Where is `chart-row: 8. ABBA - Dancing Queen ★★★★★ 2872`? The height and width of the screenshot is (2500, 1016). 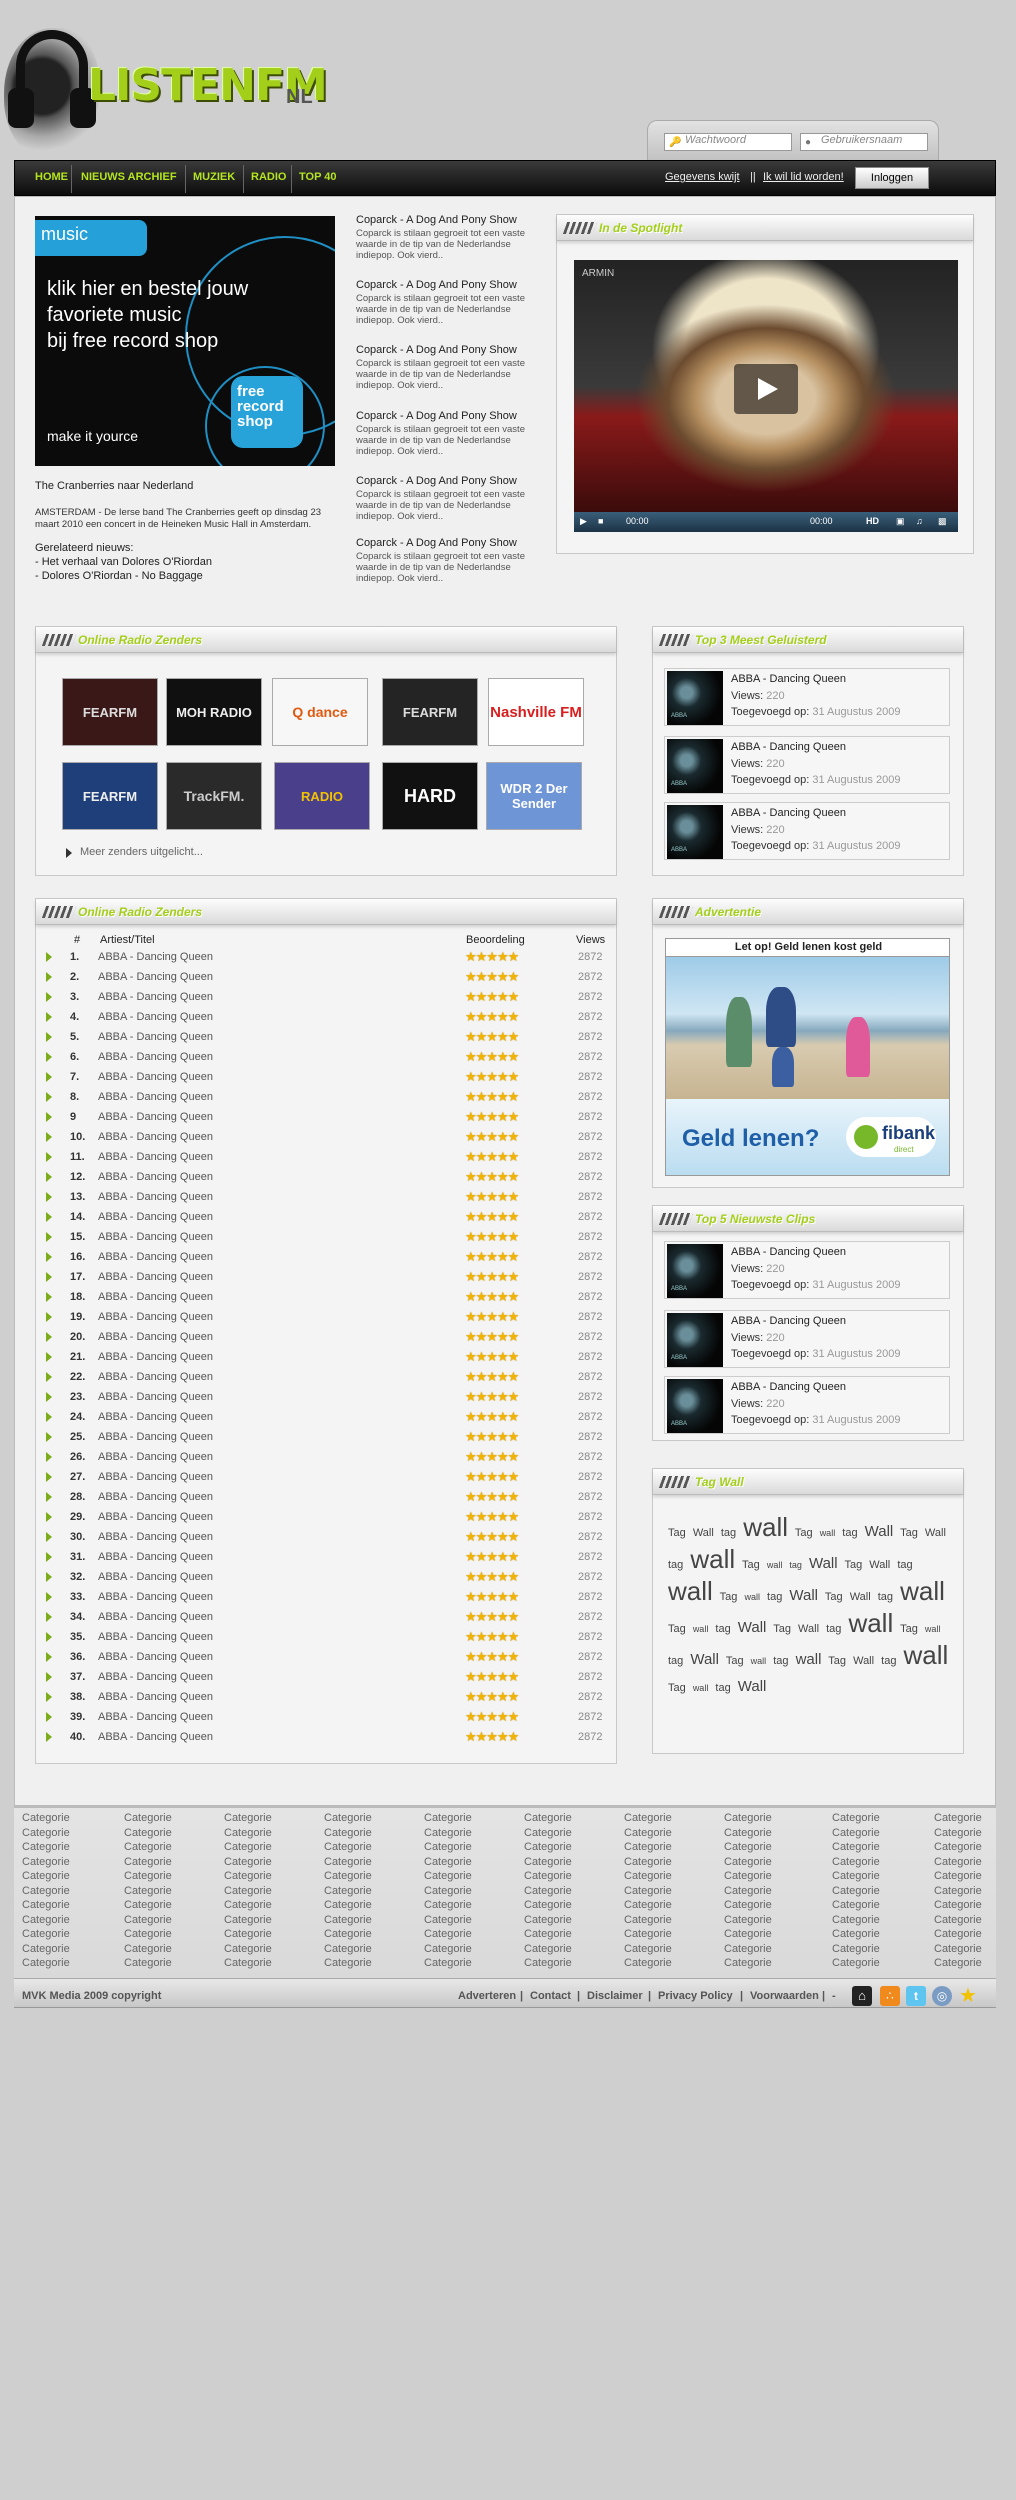 chart-row: 8. ABBA - Dancing Queen ★★★★★ 2872 is located at coordinates (325, 1098).